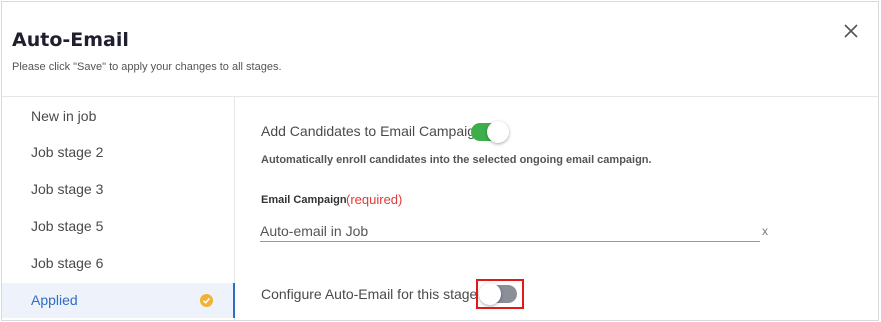 Image resolution: width=881 pixels, height=322 pixels. I want to click on close-icon, so click(851, 31).